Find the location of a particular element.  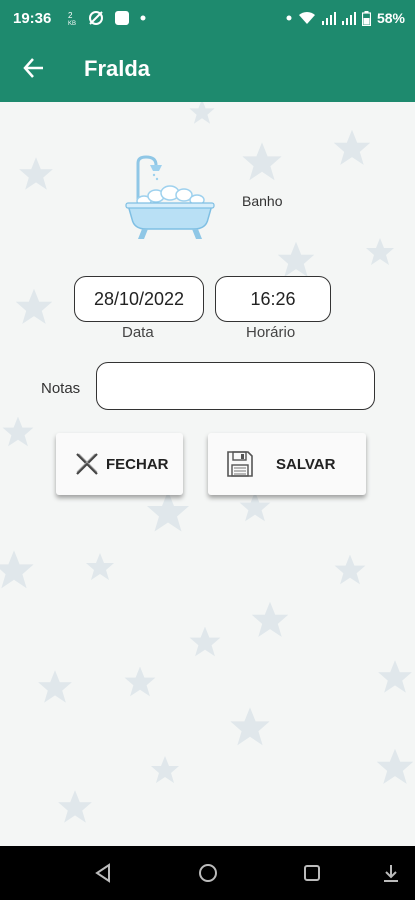

notes-input is located at coordinates (235, 386).